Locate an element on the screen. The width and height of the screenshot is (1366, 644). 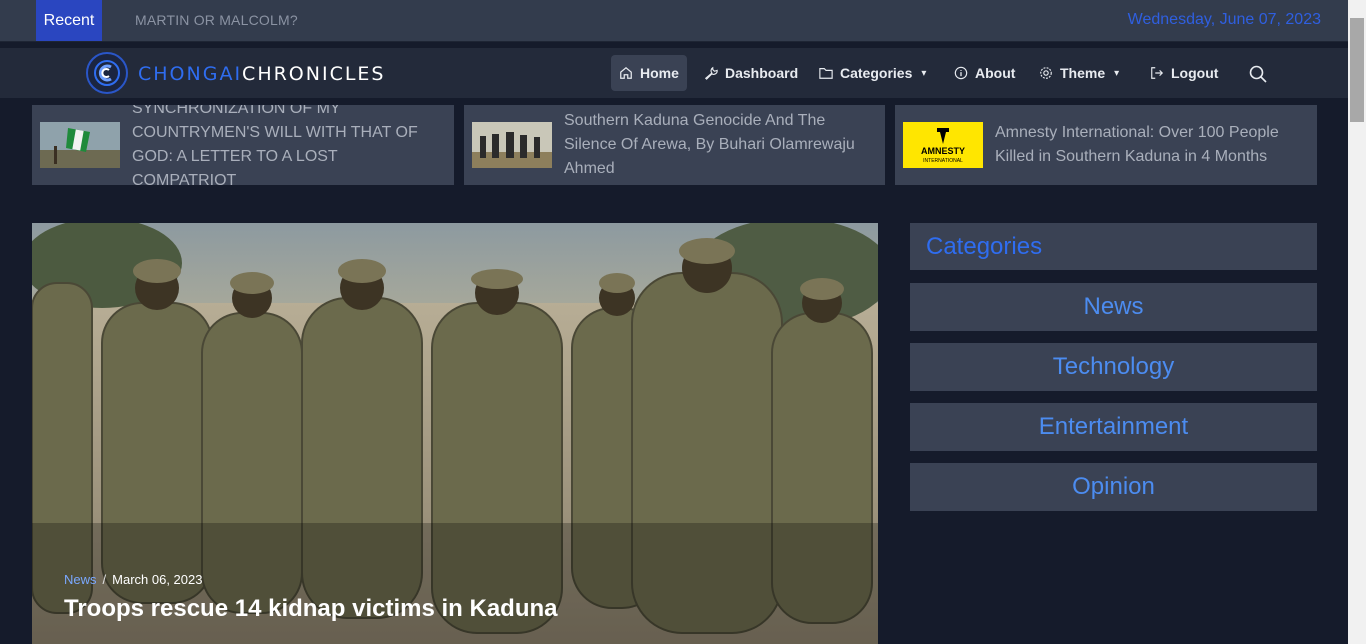
sidebar-item-technology: Technology is located at coordinates (1113, 367).